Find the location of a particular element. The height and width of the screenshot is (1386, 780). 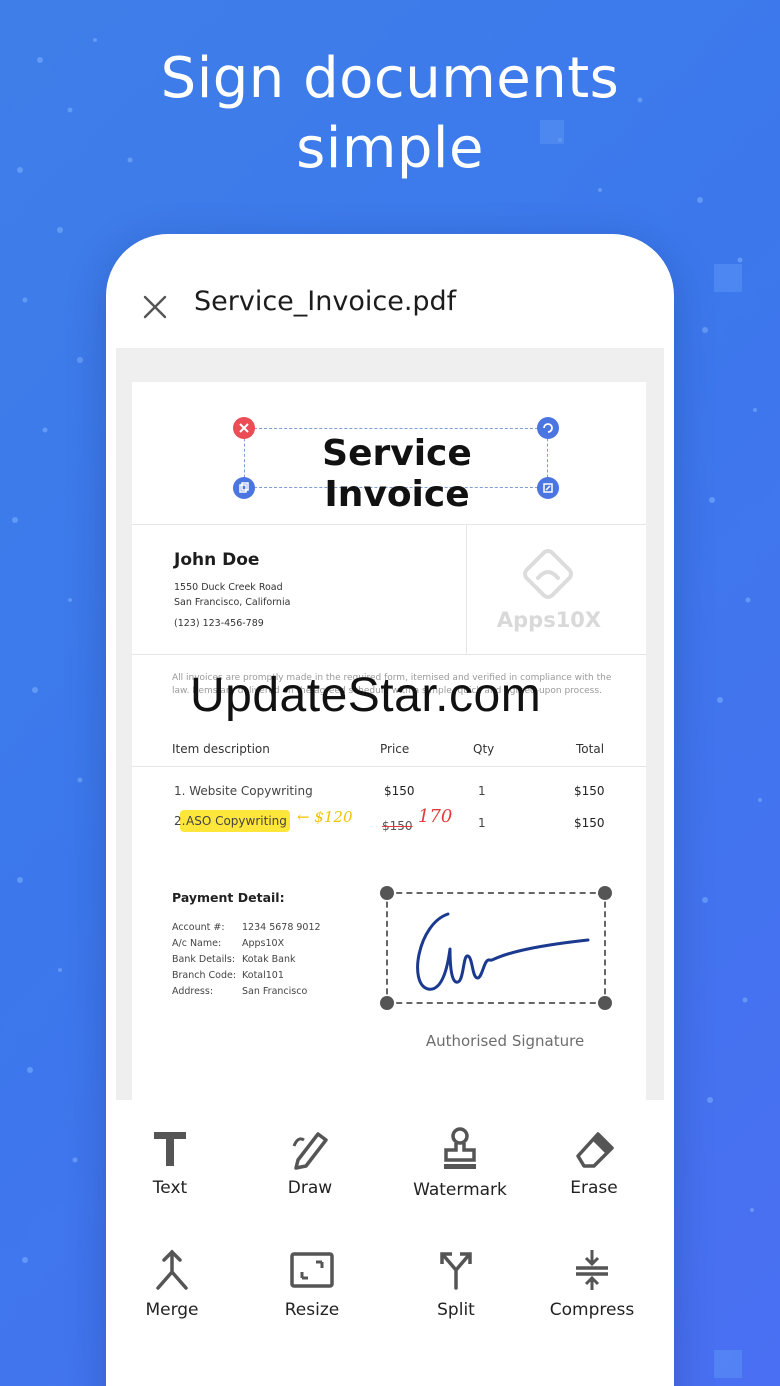

table-cell-item: 1. Website Copywriting is located at coordinates (243, 791).